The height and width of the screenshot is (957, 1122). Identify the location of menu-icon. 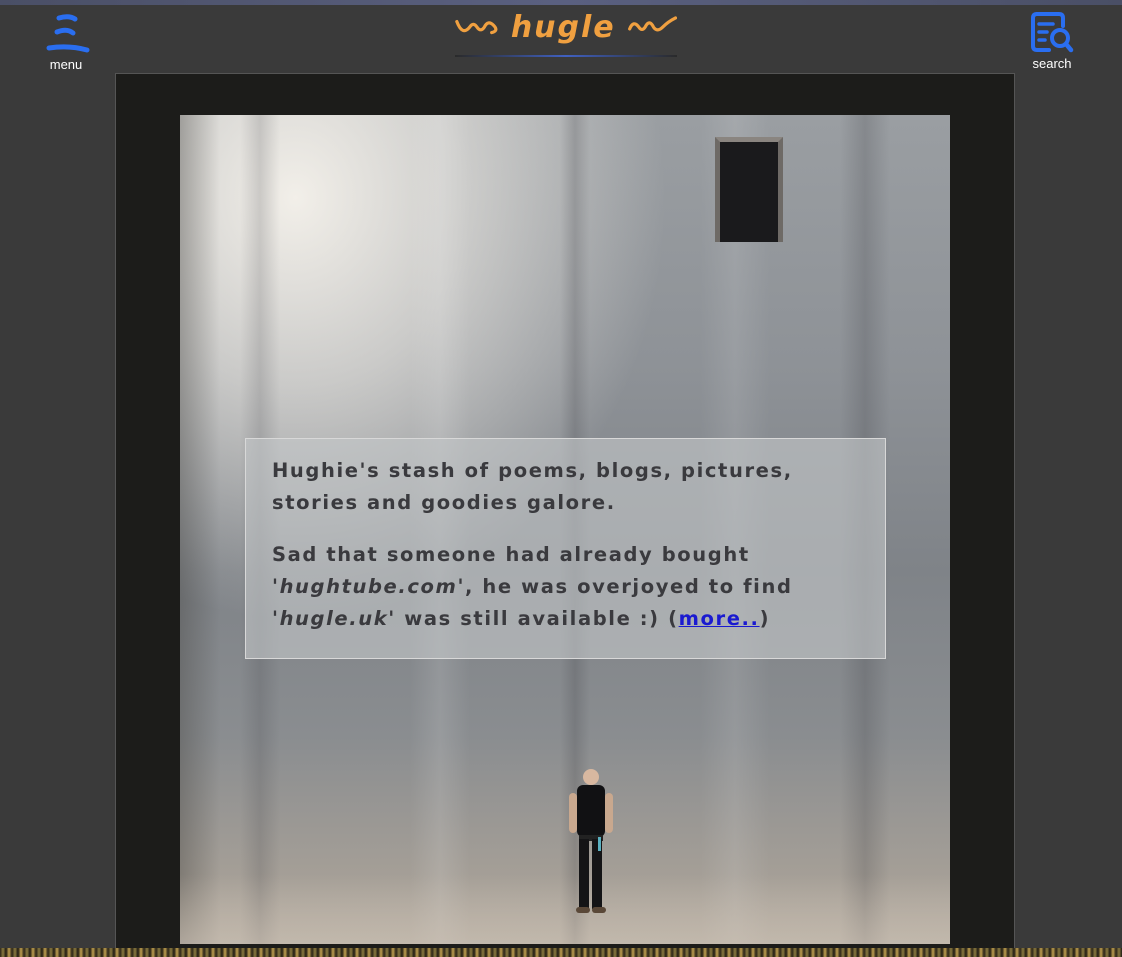
(68, 33).